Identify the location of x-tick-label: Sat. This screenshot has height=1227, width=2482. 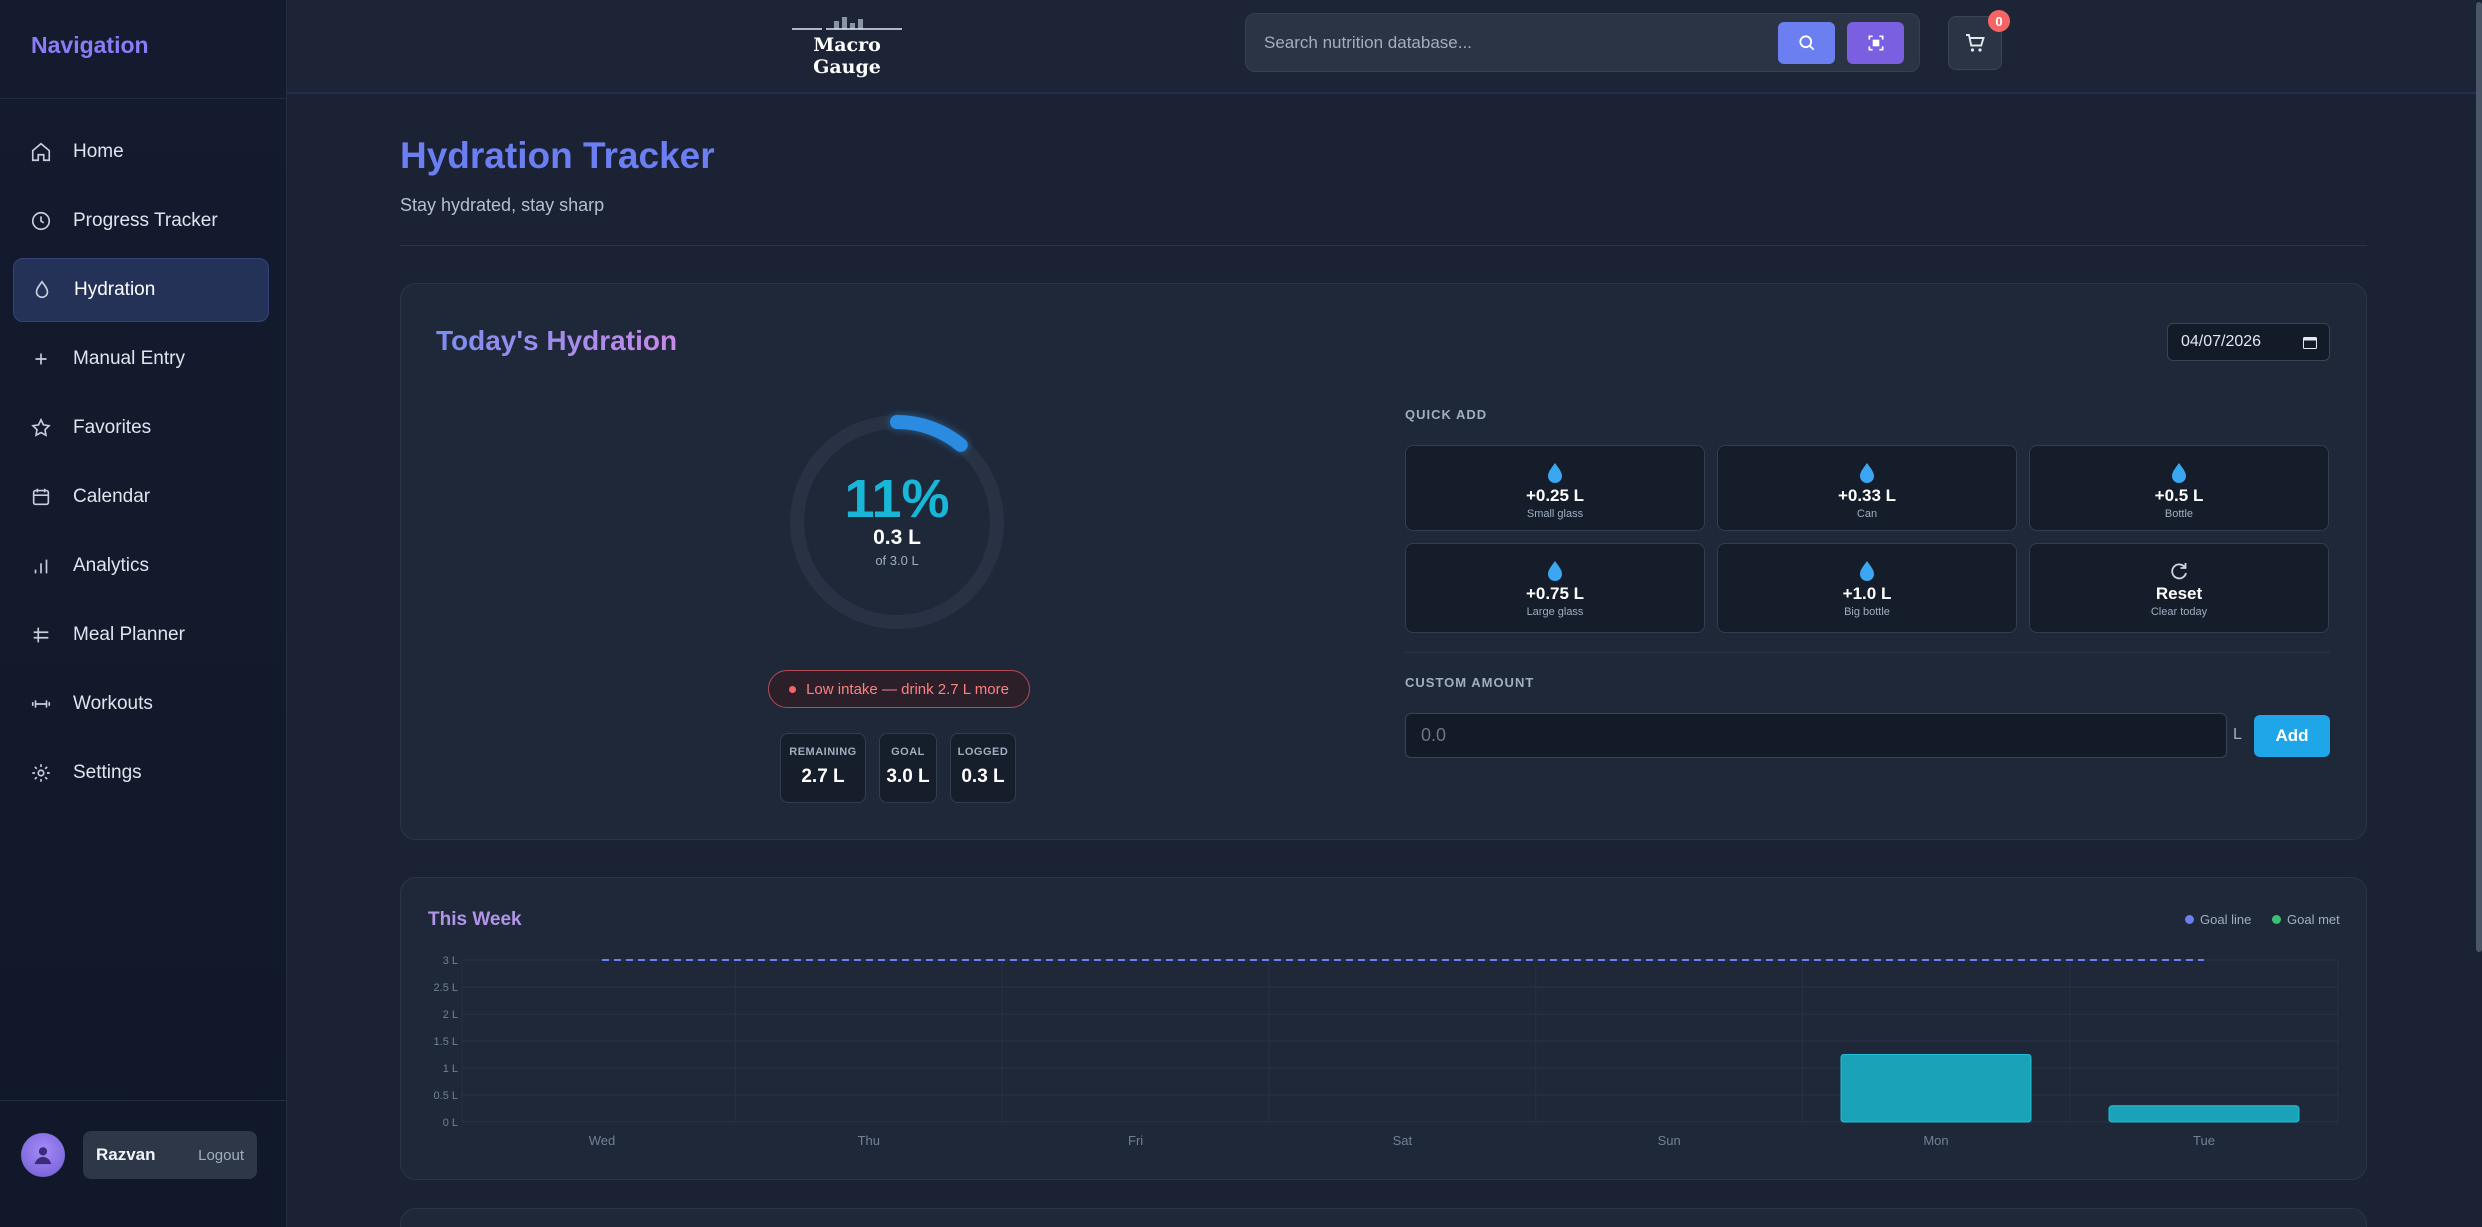
(1403, 1140).